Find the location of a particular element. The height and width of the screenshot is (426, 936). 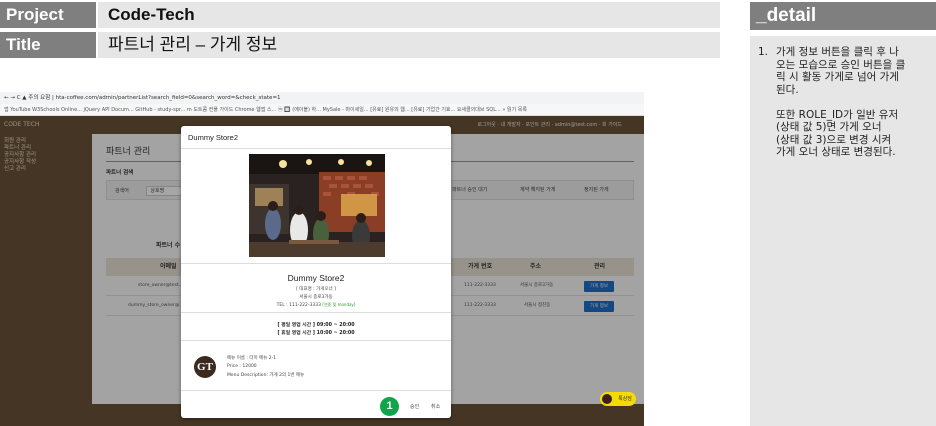

tel-badge: [연중 및 monday] is located at coordinates (339, 304).